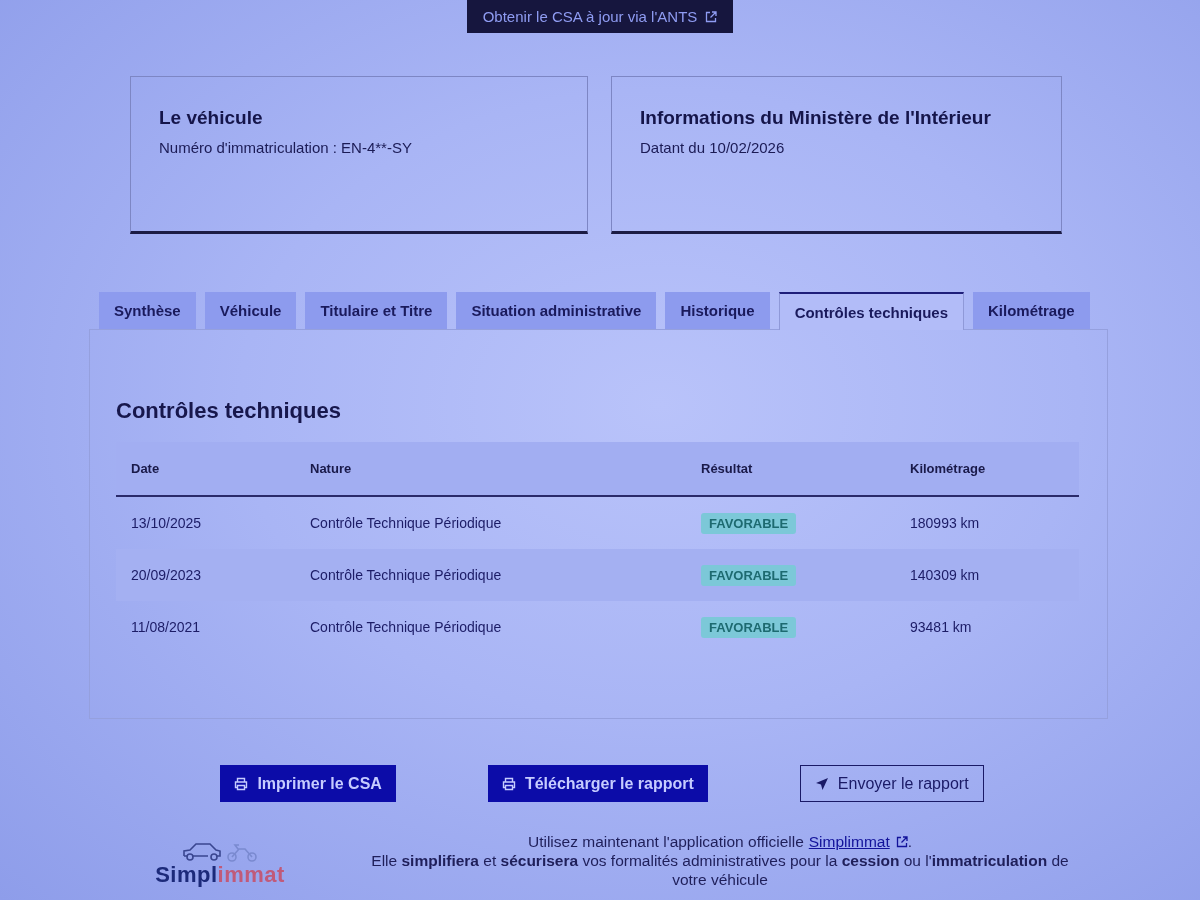 The height and width of the screenshot is (900, 1200). What do you see at coordinates (941, 627) in the screenshot?
I see `table-cell-text: 93481 km` at bounding box center [941, 627].